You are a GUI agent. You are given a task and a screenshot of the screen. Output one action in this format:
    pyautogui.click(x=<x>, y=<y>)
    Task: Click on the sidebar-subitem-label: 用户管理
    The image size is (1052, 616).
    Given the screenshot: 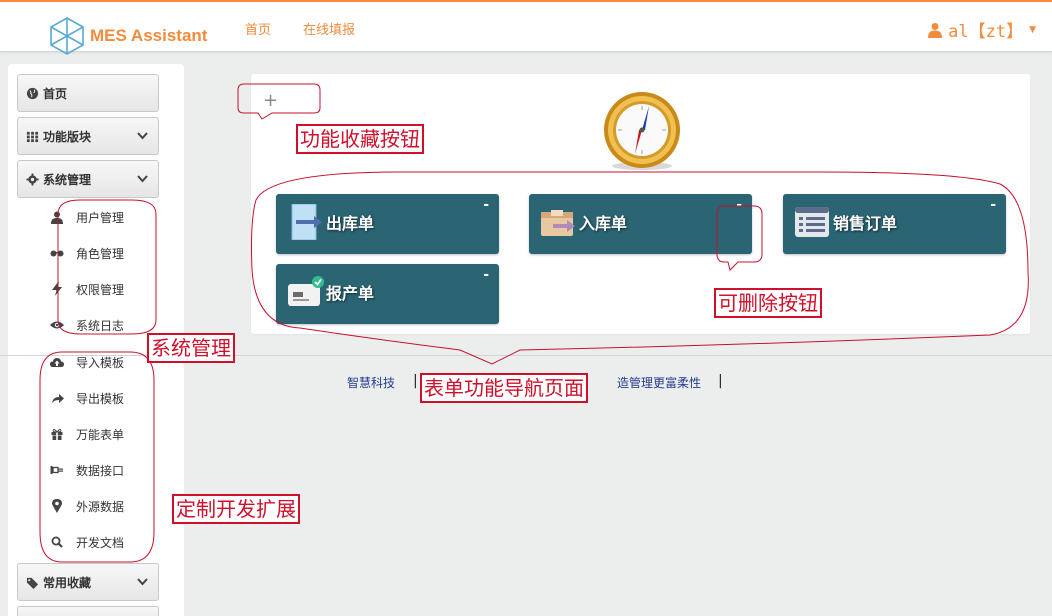 What is the action you would take?
    pyautogui.click(x=100, y=217)
    